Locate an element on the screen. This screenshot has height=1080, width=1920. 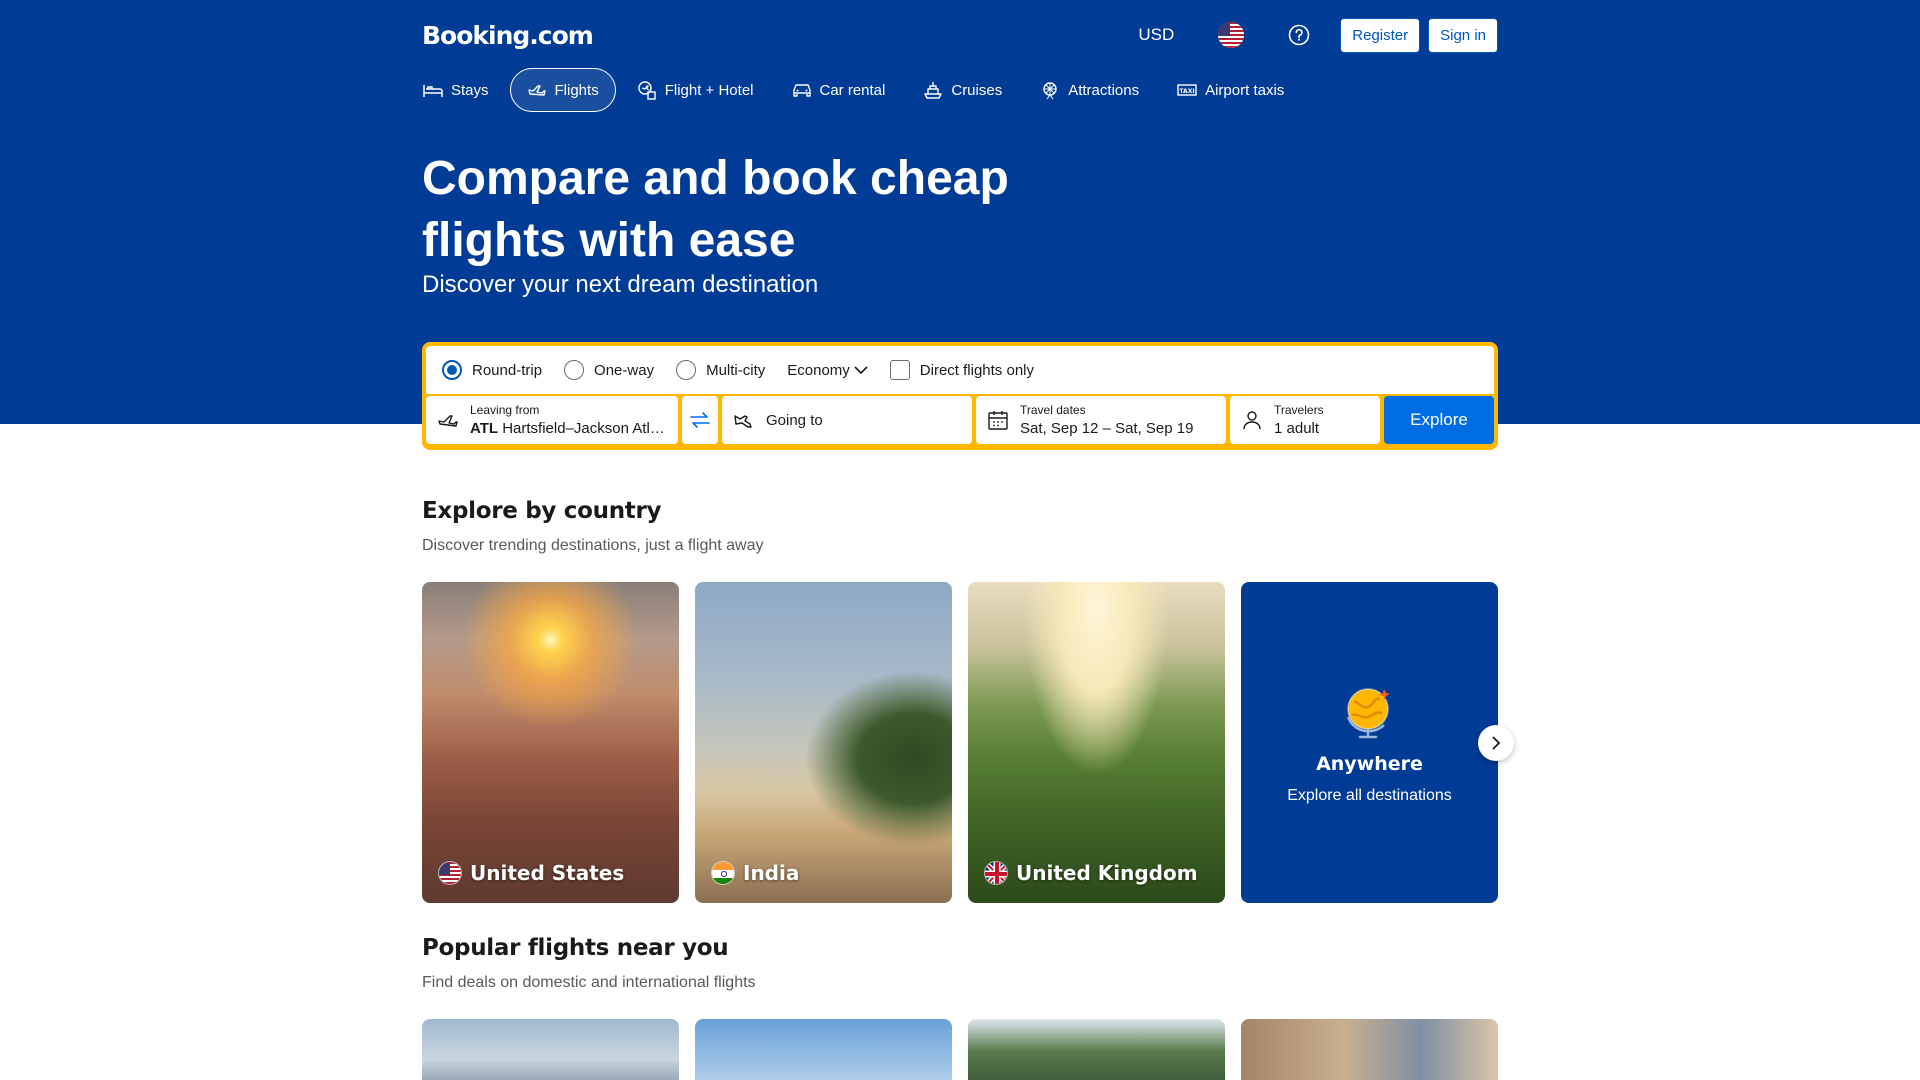
swap-airports-button is located at coordinates (700, 420).